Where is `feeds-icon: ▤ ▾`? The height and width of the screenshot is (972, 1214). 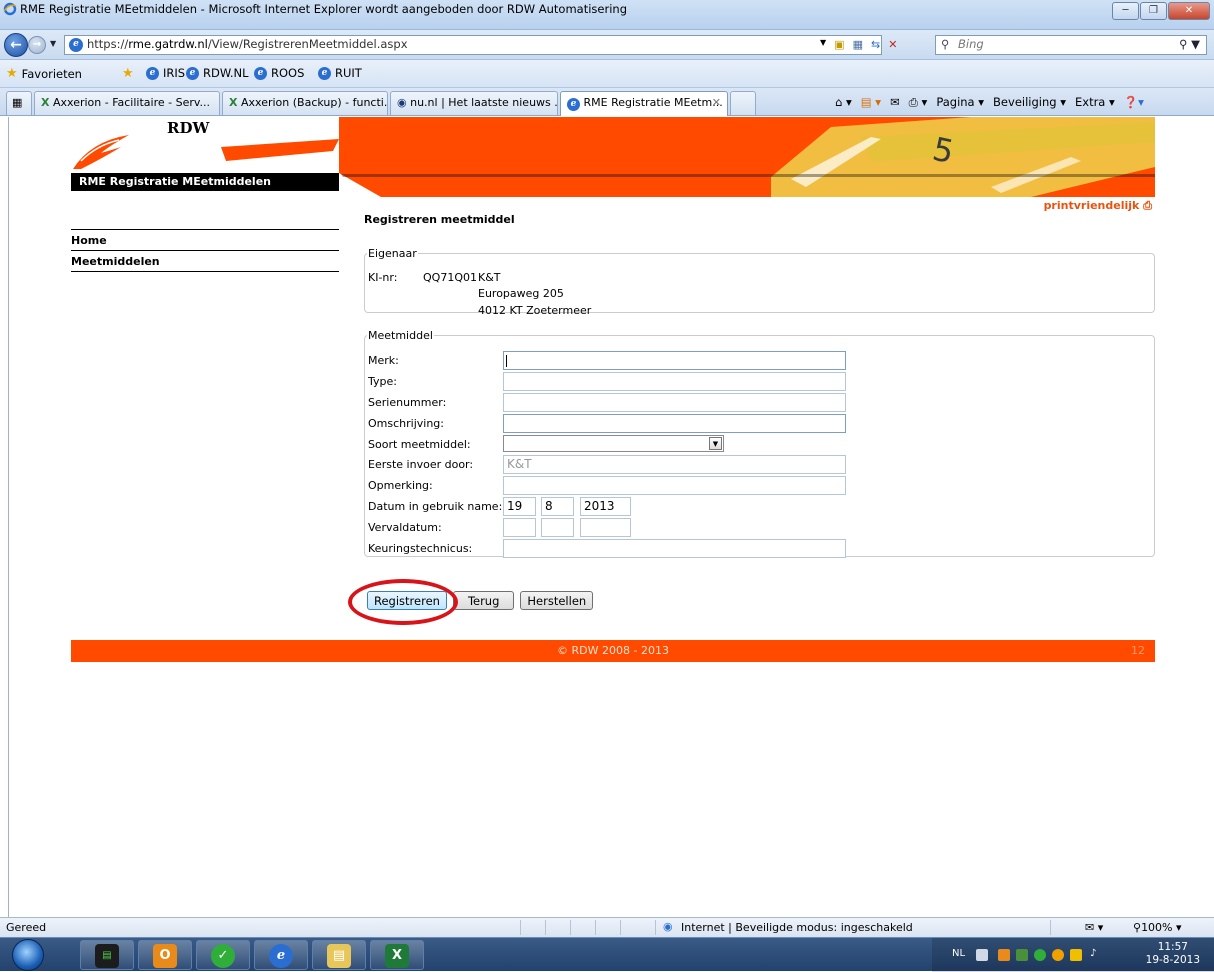
feeds-icon: ▤ ▾ is located at coordinates (871, 102).